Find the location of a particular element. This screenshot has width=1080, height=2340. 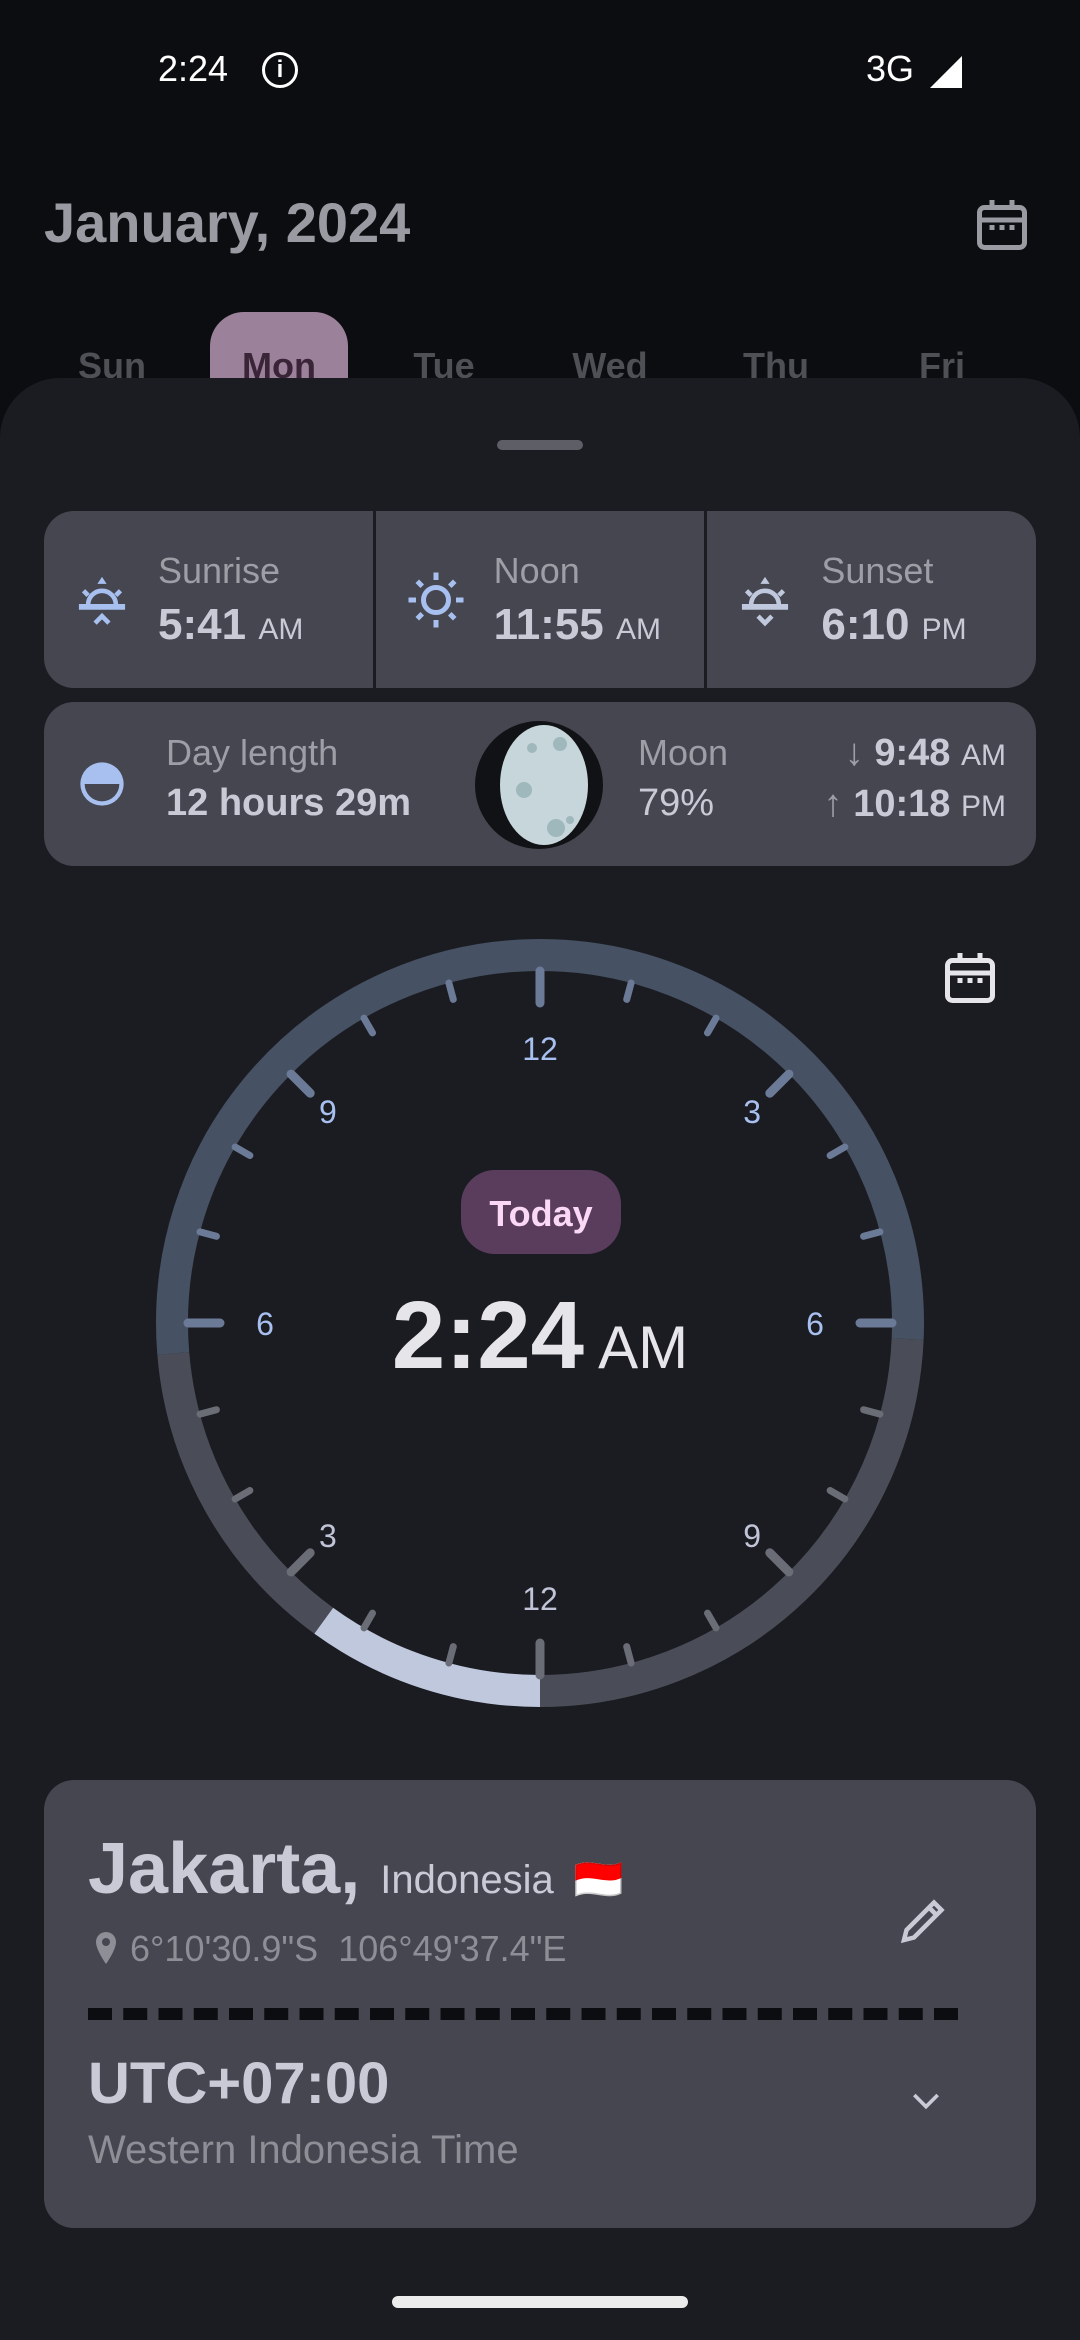

utc-offset: UTC+07:00 is located at coordinates (239, 2083).